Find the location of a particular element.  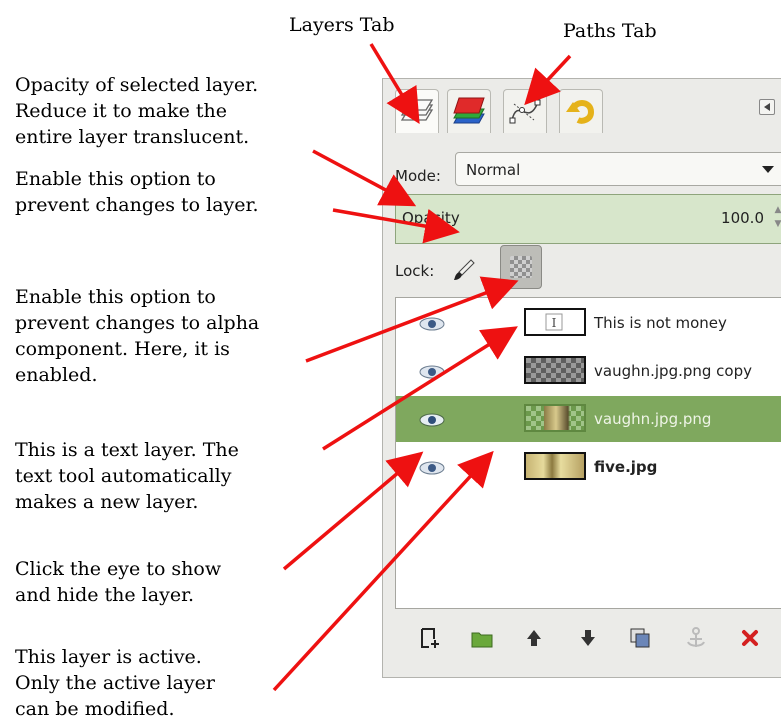

svg-text: I is located at coordinates (554, 323).